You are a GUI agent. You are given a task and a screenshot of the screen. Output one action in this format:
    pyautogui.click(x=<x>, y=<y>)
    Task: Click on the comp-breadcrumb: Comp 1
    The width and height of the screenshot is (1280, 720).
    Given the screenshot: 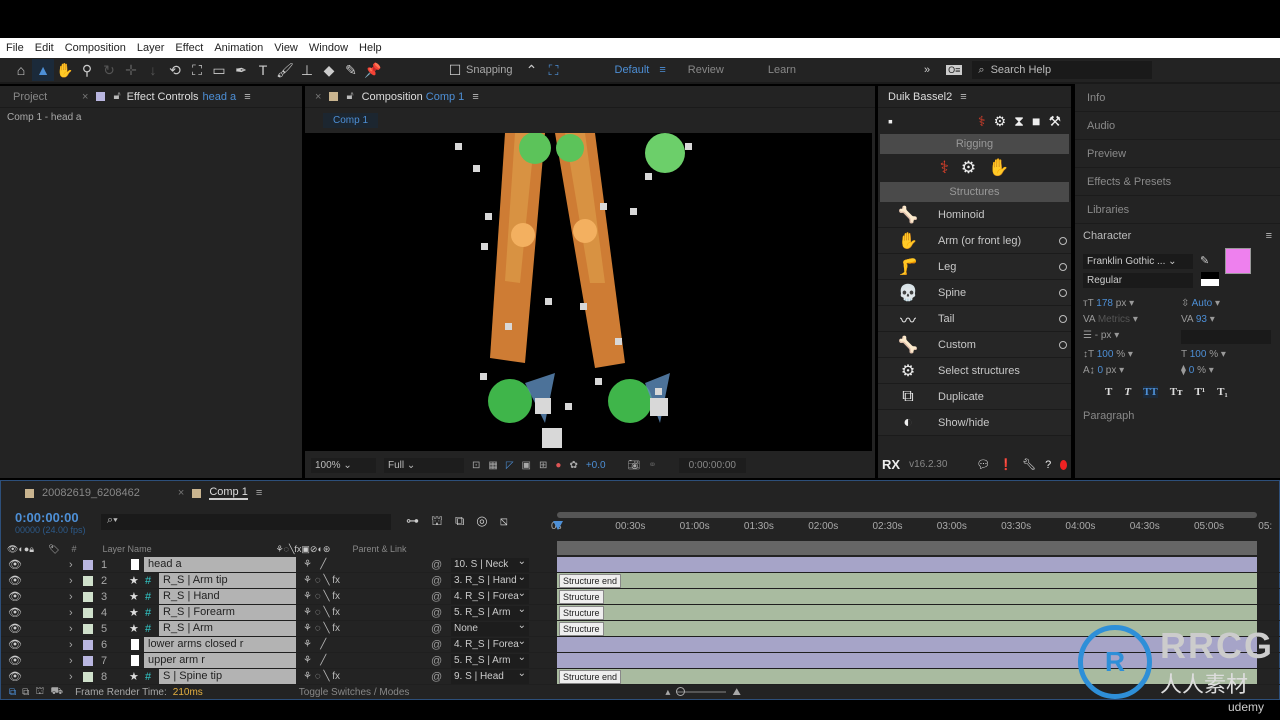 What is the action you would take?
    pyautogui.click(x=351, y=120)
    